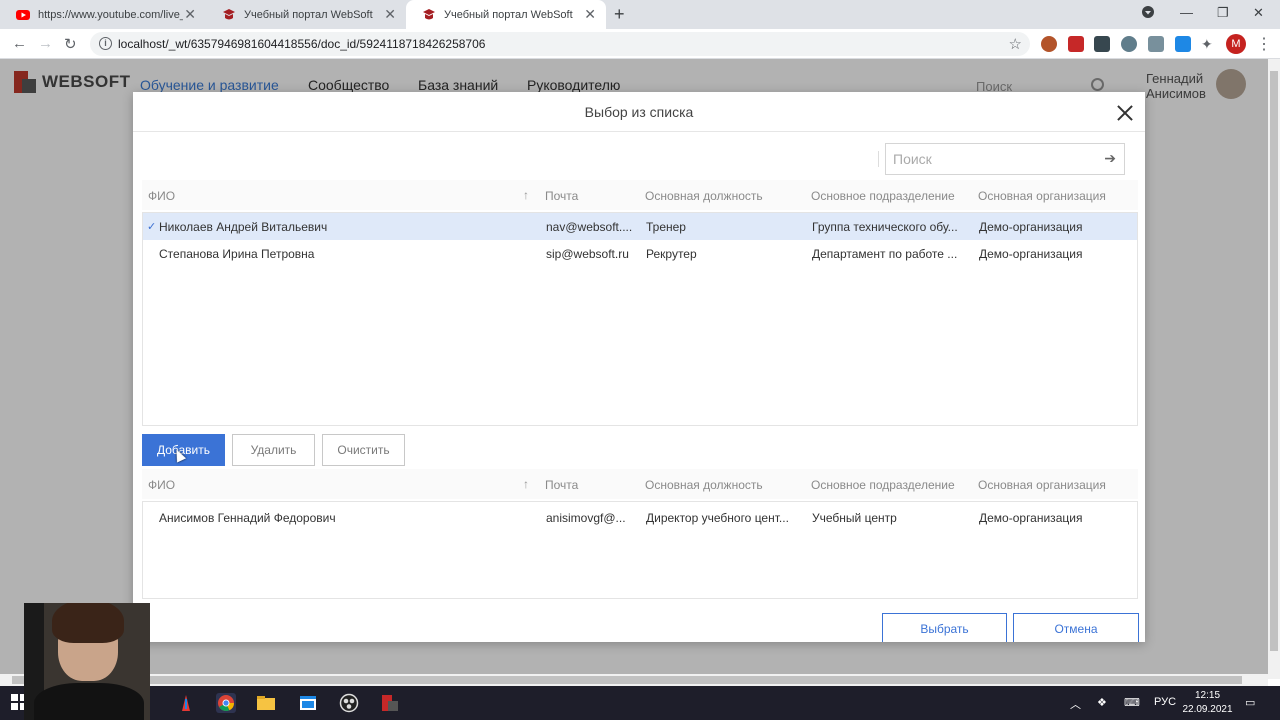 The height and width of the screenshot is (720, 1280). What do you see at coordinates (226, 703) in the screenshot?
I see `chrome-icon` at bounding box center [226, 703].